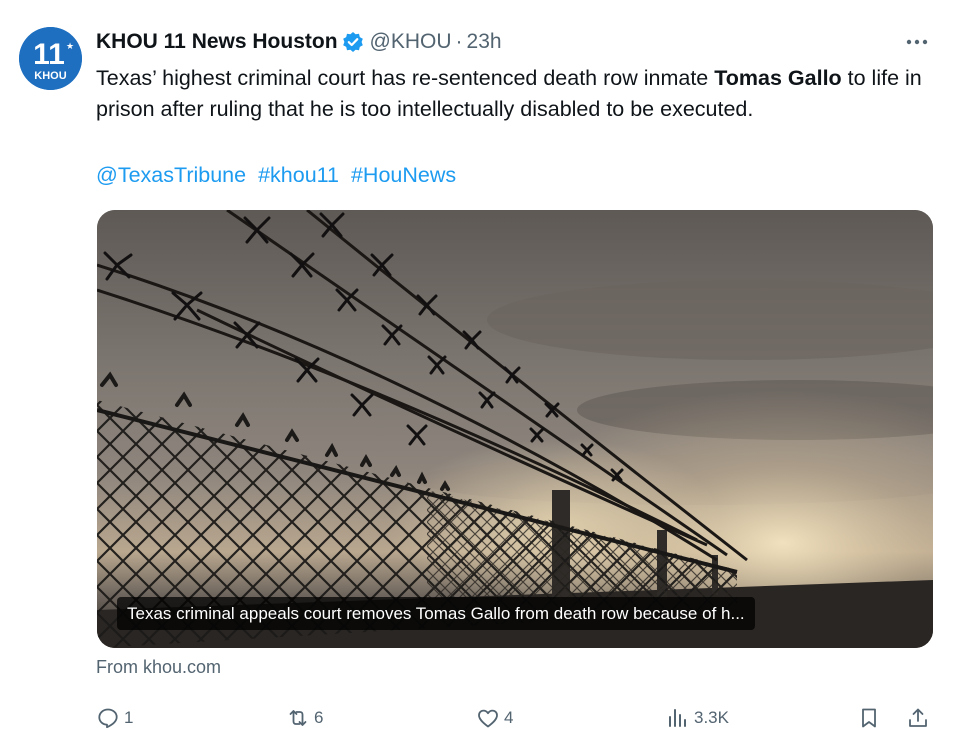  I want to click on reply-button: 1, so click(114, 718).